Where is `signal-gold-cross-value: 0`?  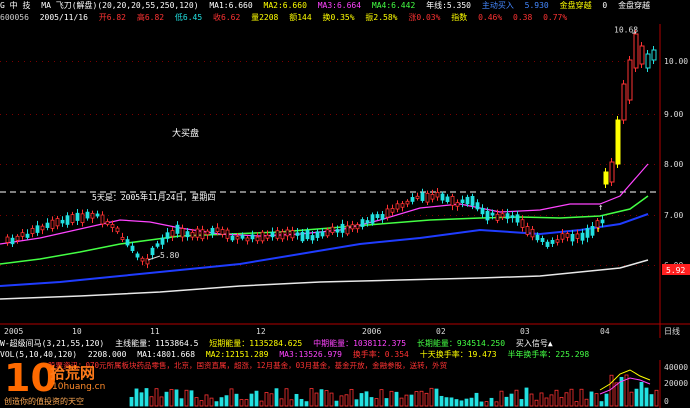 signal-gold-cross-value: 0 is located at coordinates (605, 5).